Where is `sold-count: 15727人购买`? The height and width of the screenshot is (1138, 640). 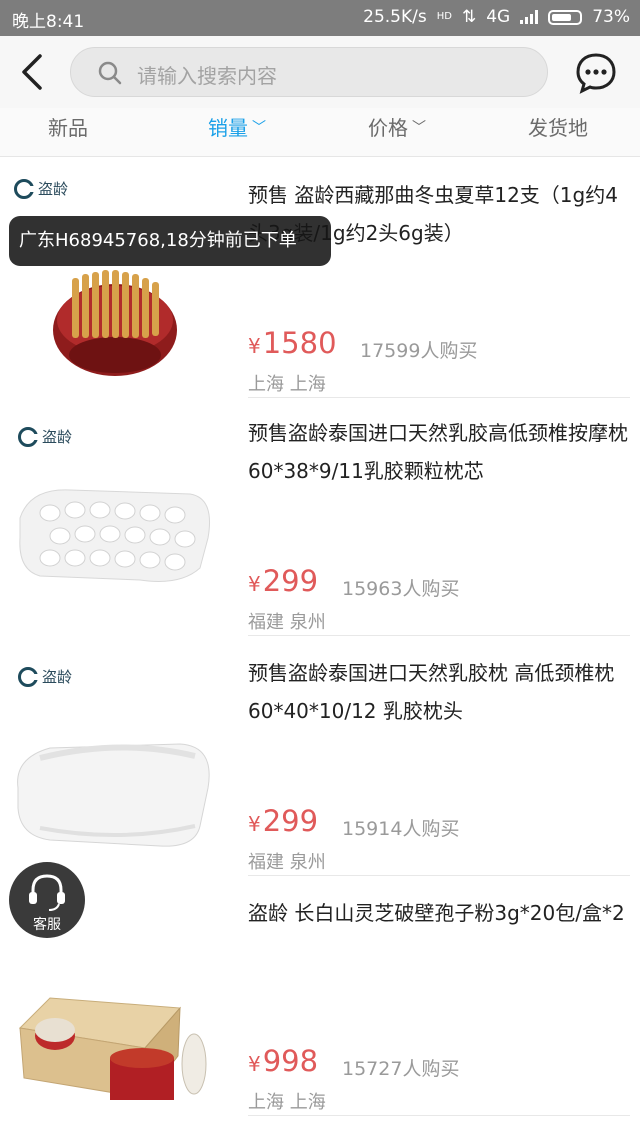
sold-count: 15727人购买 is located at coordinates (401, 1069).